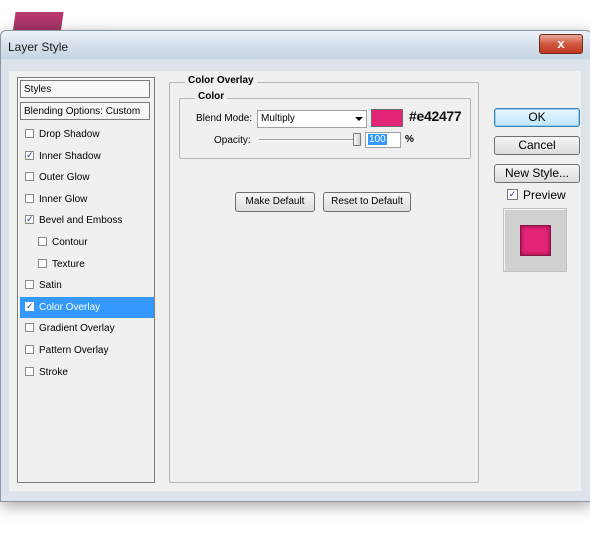 This screenshot has width=590, height=538. I want to click on style-item: ✓ Color Overlay, so click(87, 307).